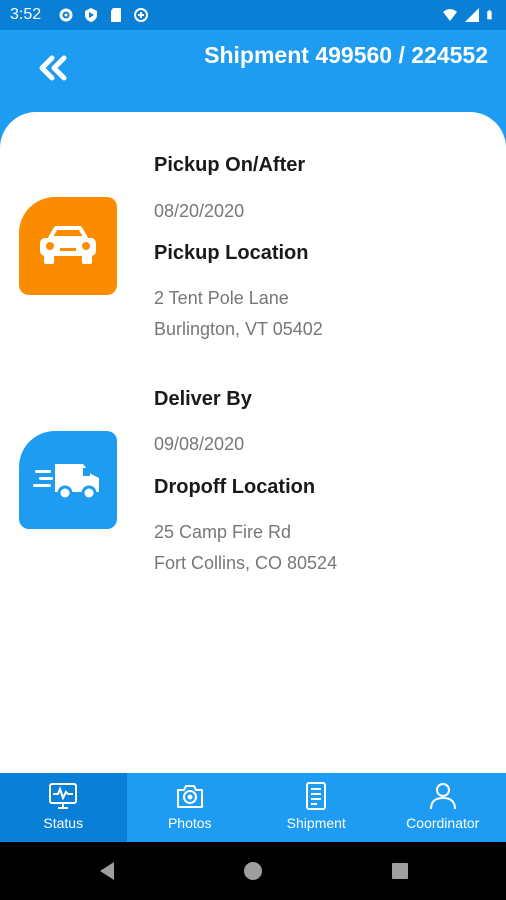  I want to click on pickup-location-label: Pickup Location, so click(231, 253).